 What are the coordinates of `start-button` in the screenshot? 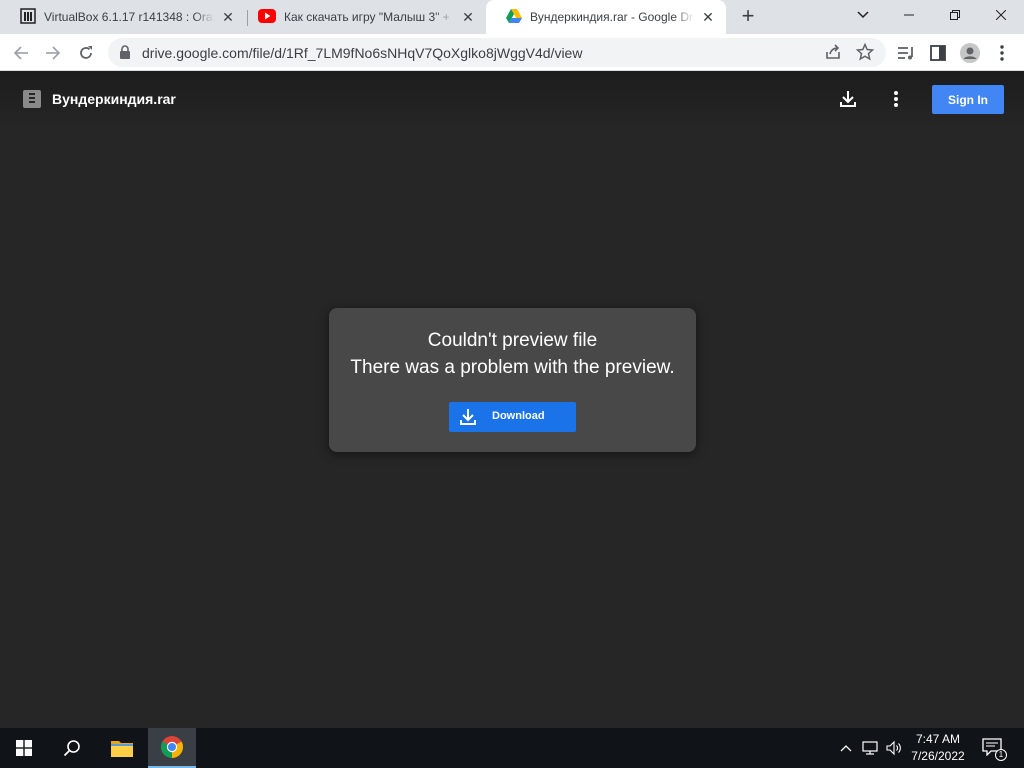 It's located at (24, 748).